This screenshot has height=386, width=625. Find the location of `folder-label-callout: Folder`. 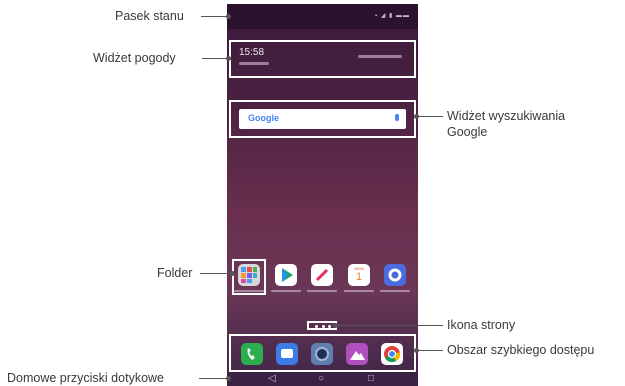

folder-label-callout: Folder is located at coordinates (175, 273).